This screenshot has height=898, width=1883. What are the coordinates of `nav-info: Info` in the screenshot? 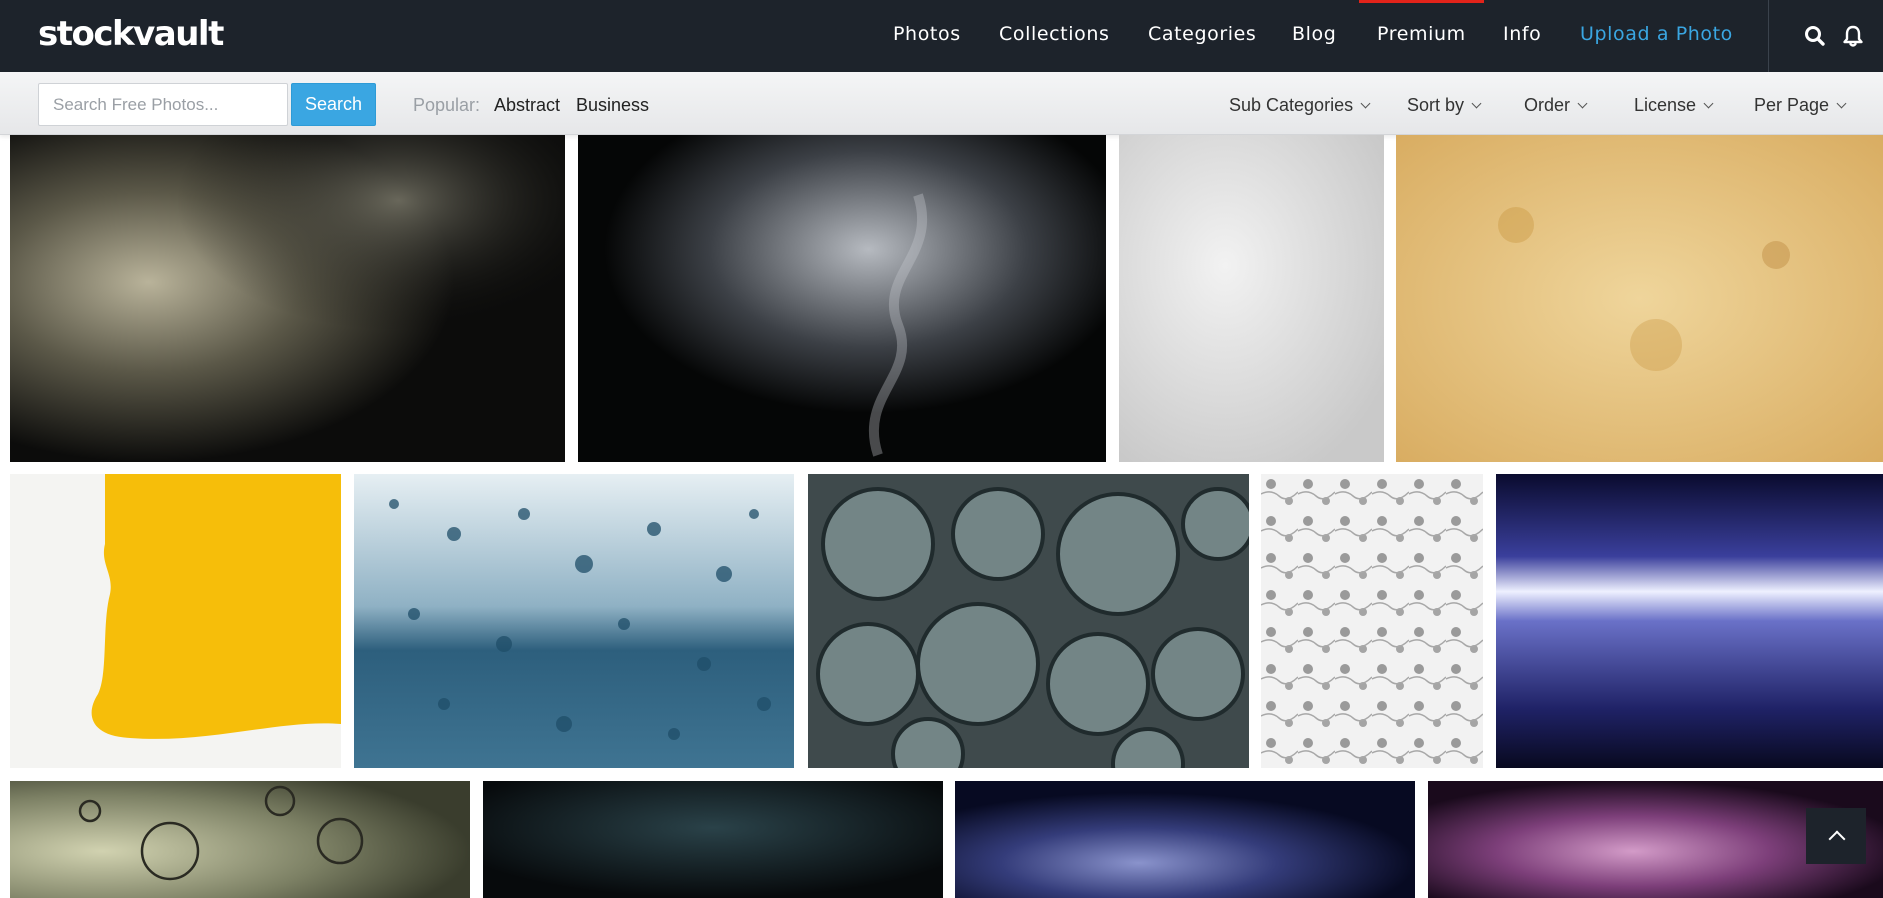 It's located at (1522, 36).